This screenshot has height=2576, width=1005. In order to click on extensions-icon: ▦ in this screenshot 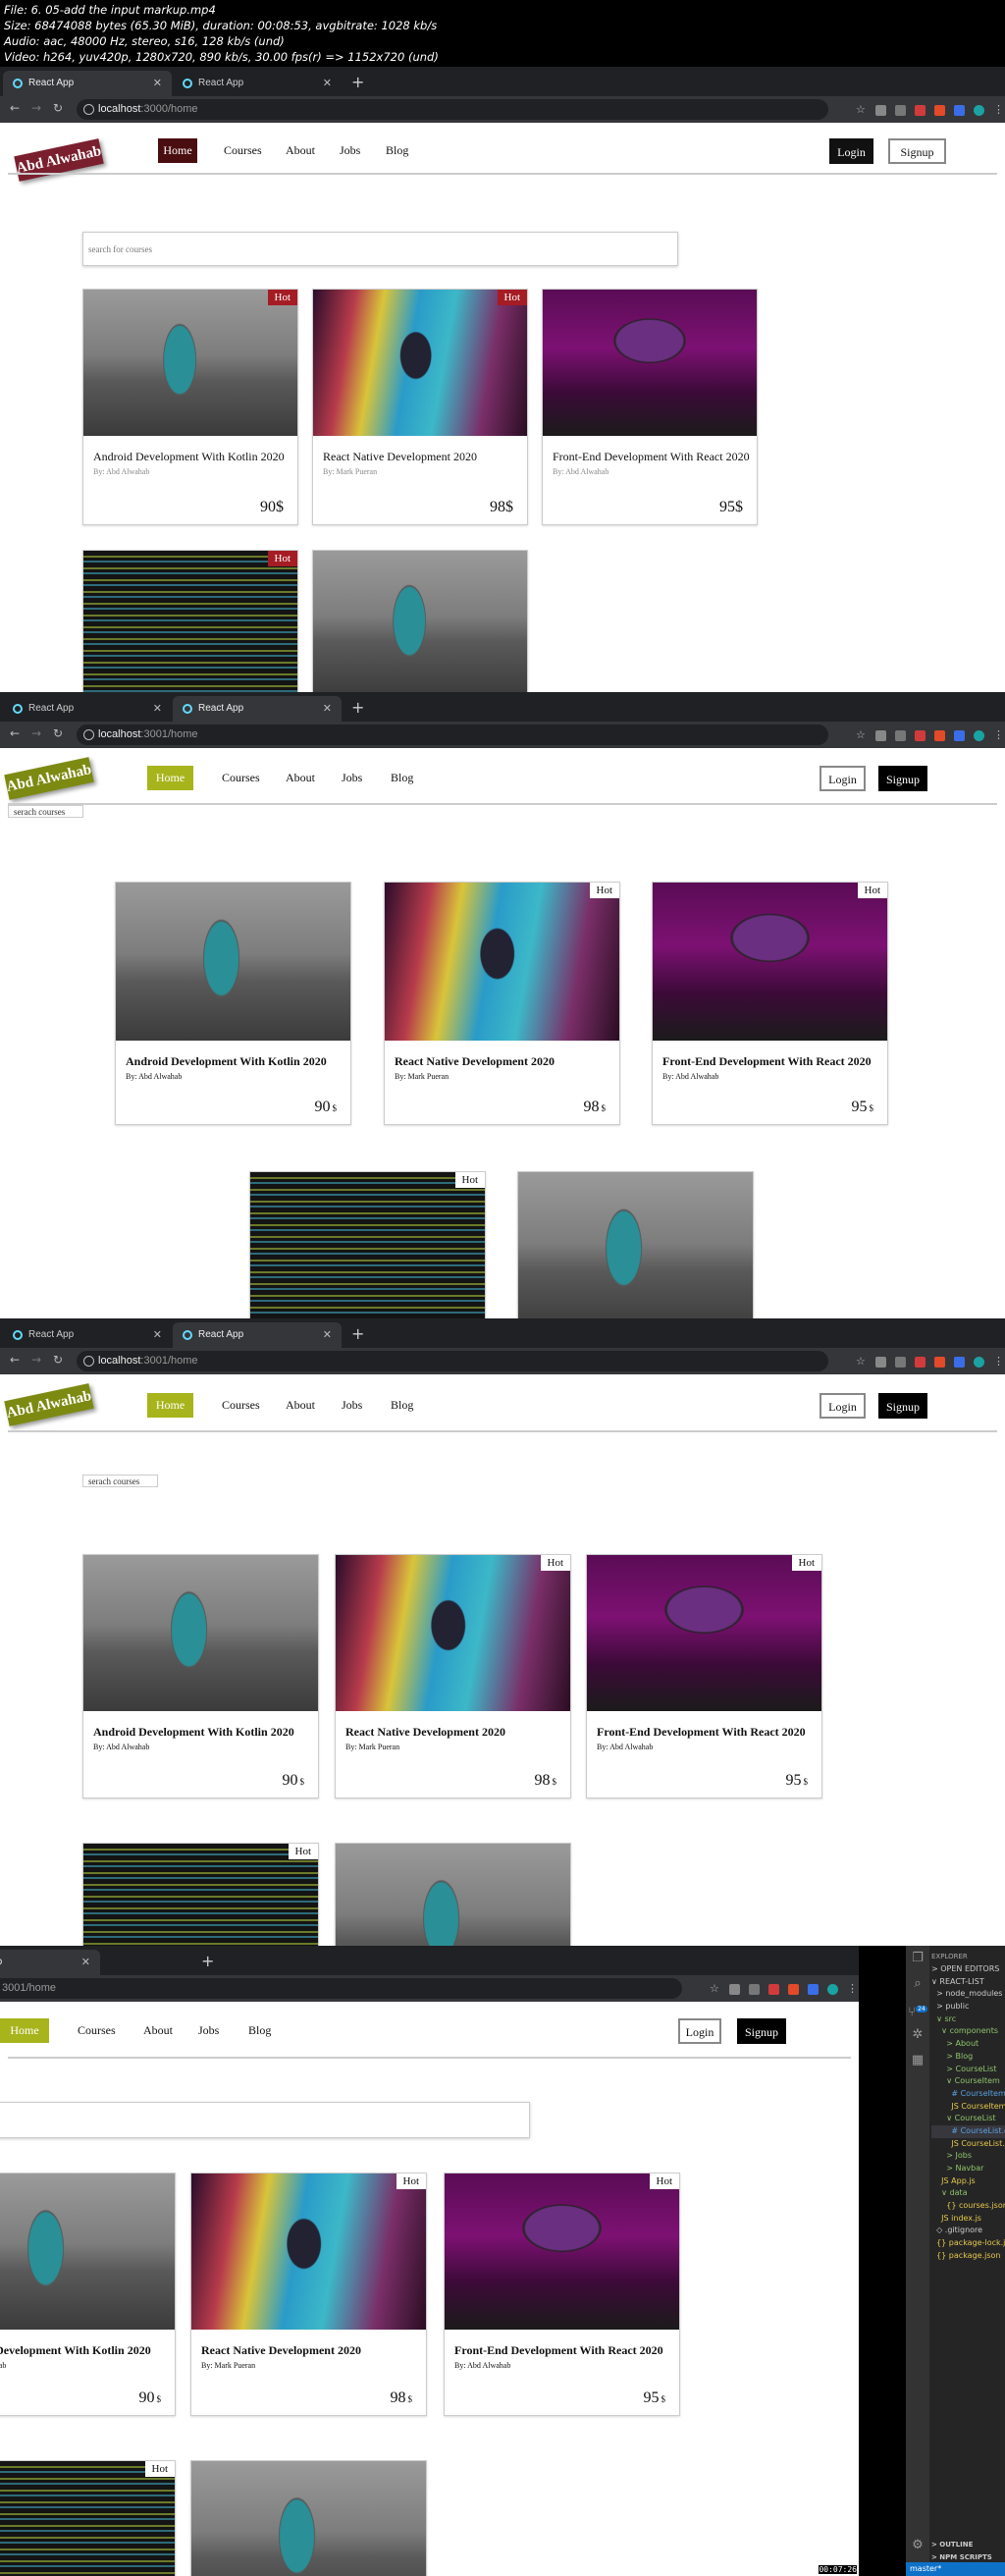, I will do `click(917, 2060)`.